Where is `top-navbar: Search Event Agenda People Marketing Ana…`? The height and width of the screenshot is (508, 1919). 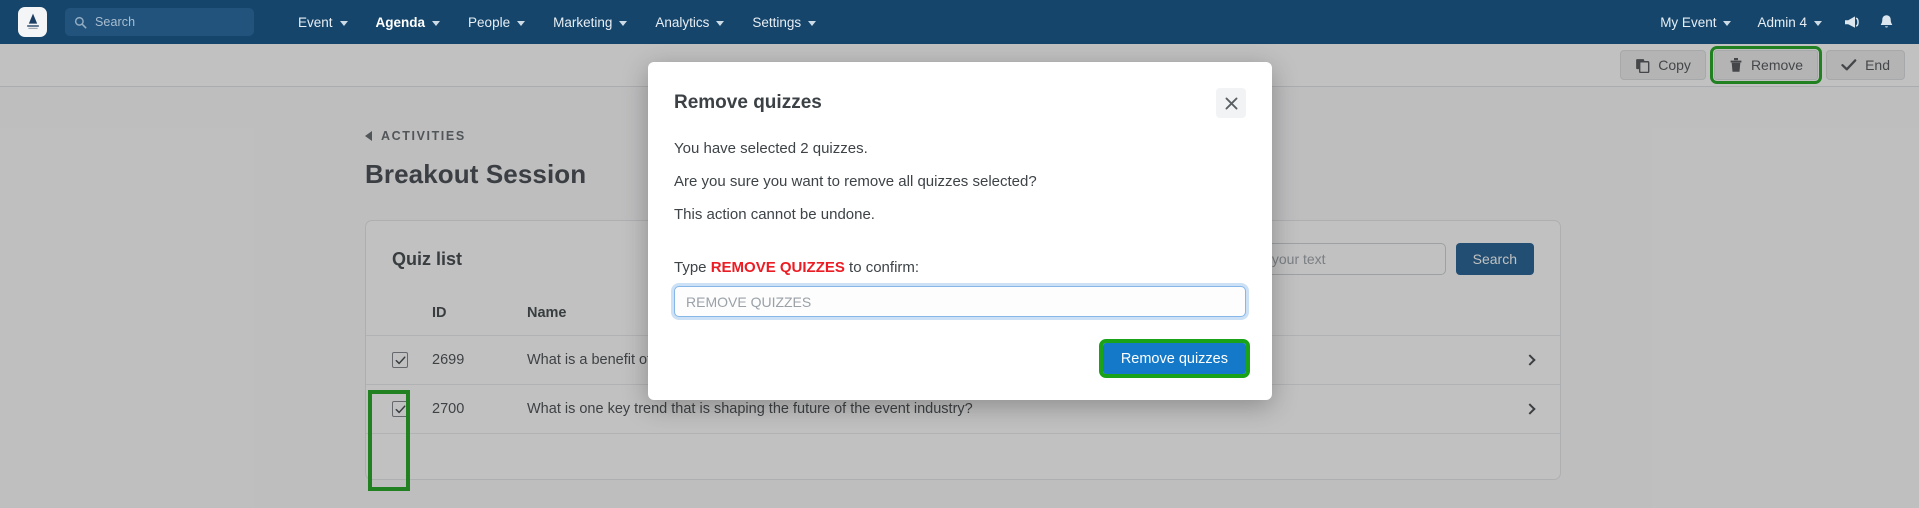 top-navbar: Search Event Agenda People Marketing Ana… is located at coordinates (959, 22).